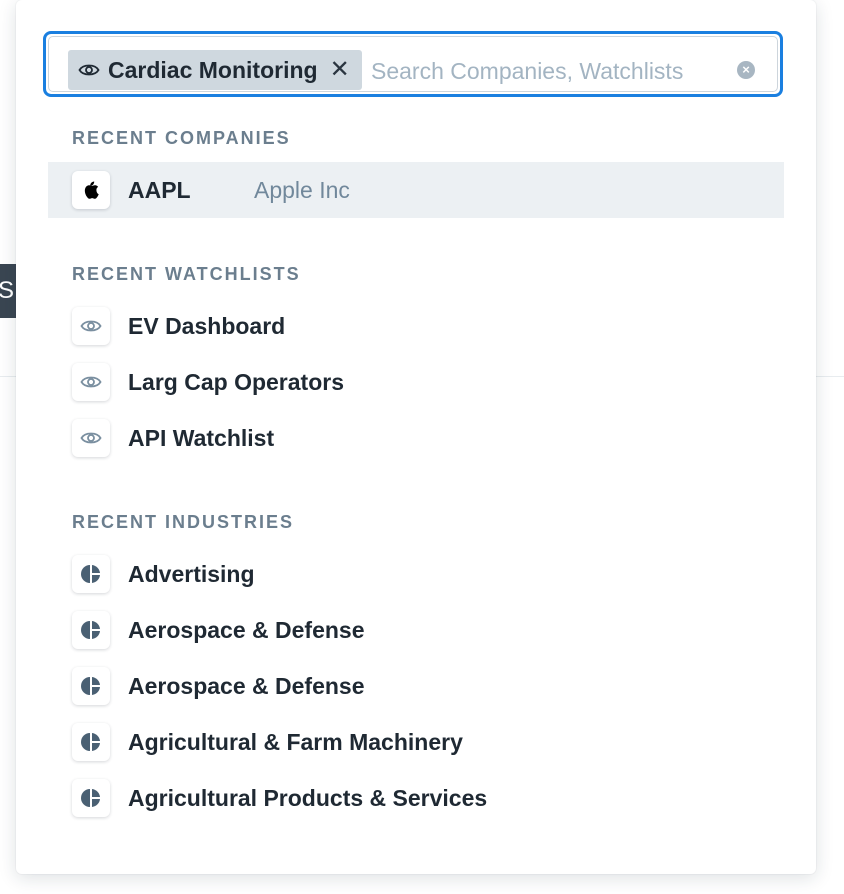 This screenshot has height=894, width=844. I want to click on watchlist-label: API Watchlist, so click(201, 437).